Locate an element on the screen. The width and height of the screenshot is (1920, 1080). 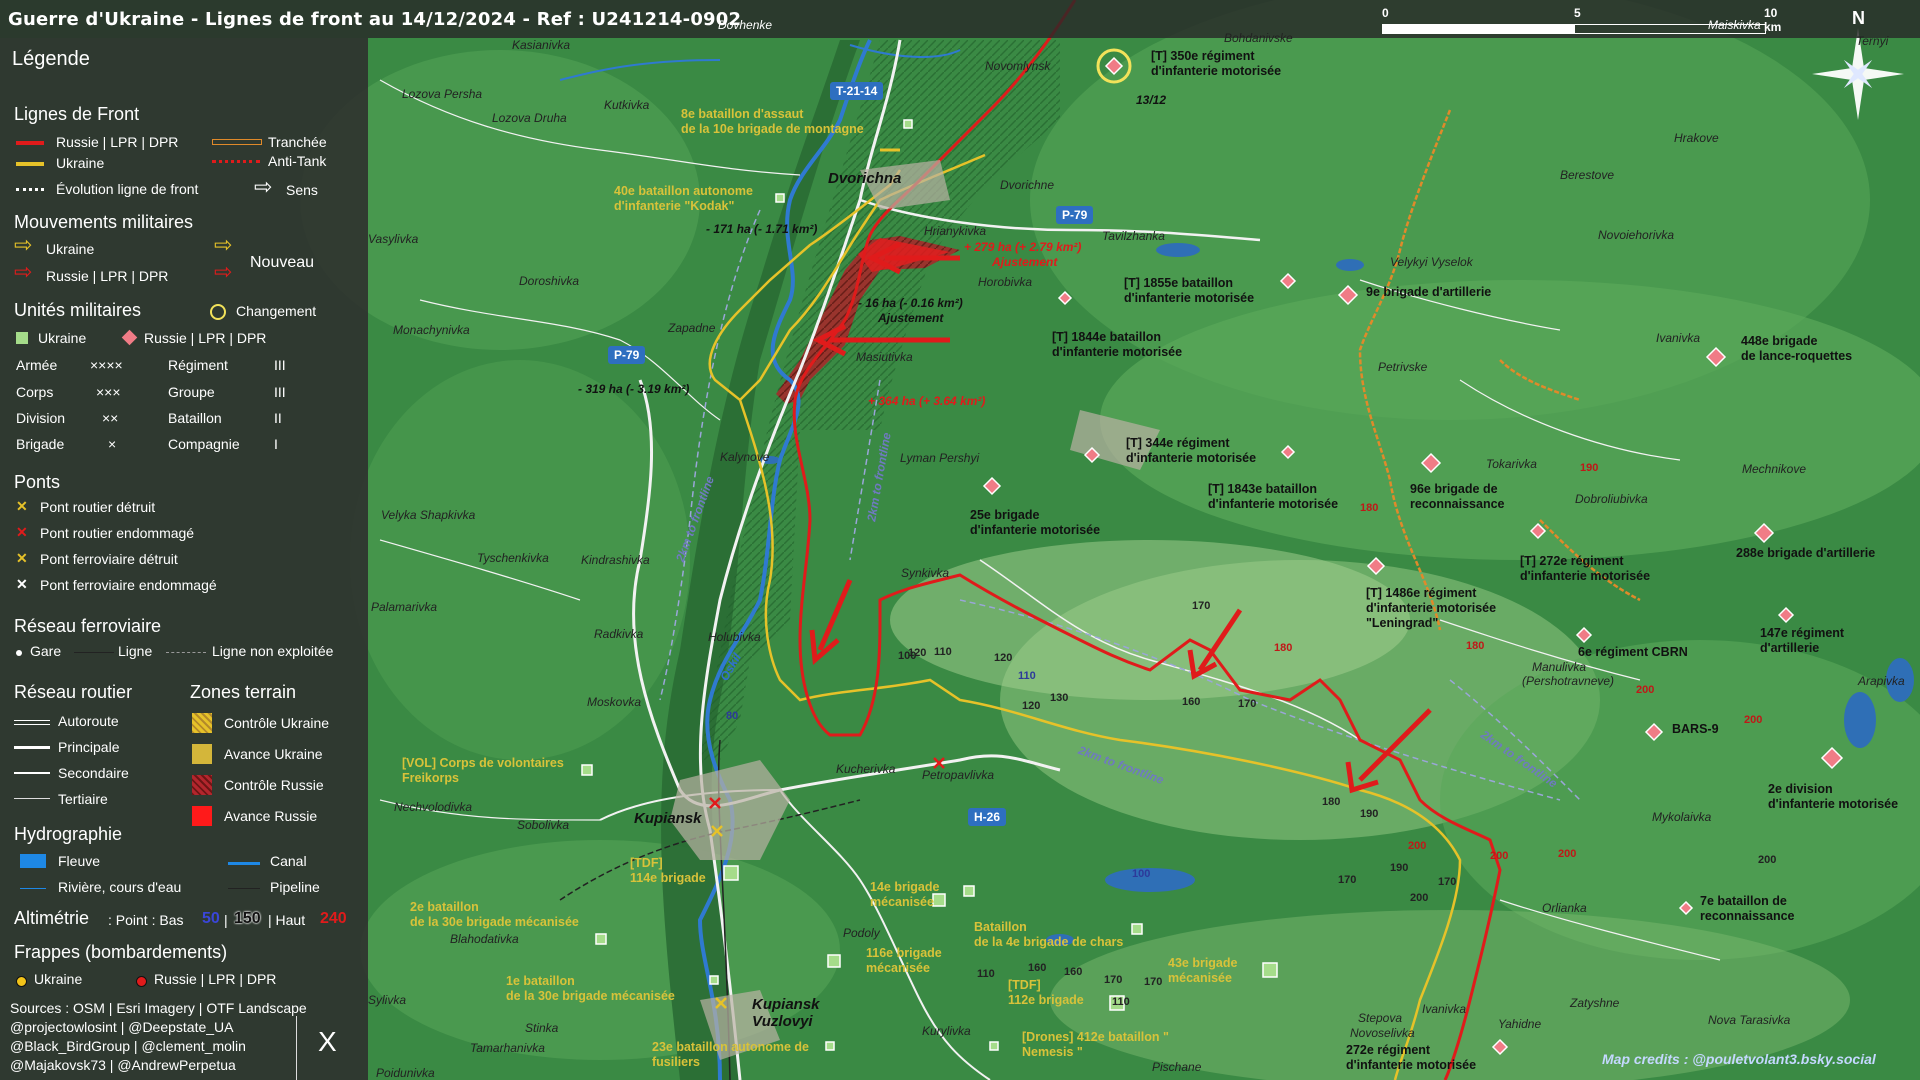
road-swatch-main is located at coordinates (32, 747).